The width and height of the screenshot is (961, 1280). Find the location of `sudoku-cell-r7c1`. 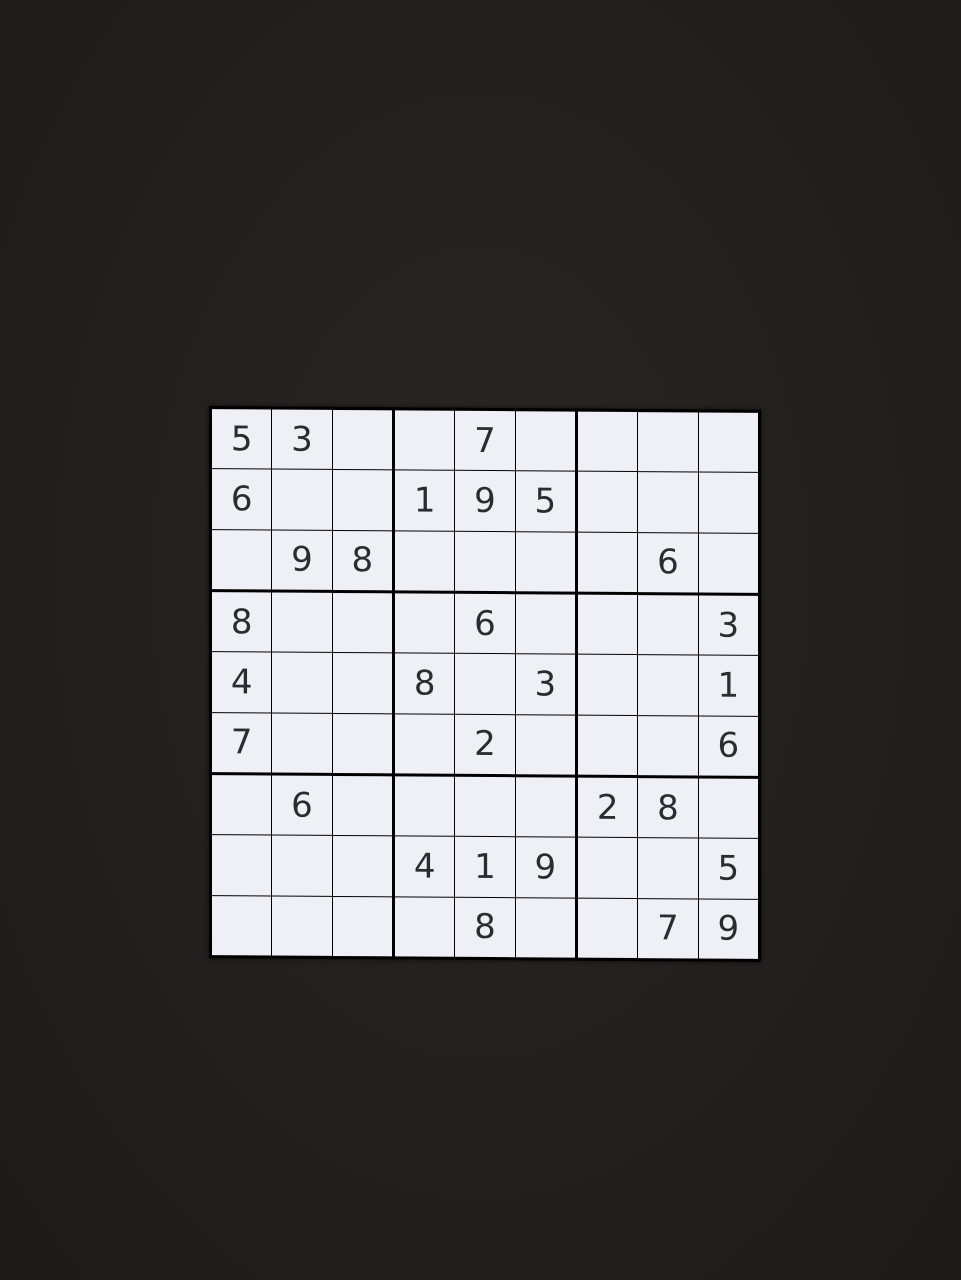

sudoku-cell-r7c1 is located at coordinates (242, 805).